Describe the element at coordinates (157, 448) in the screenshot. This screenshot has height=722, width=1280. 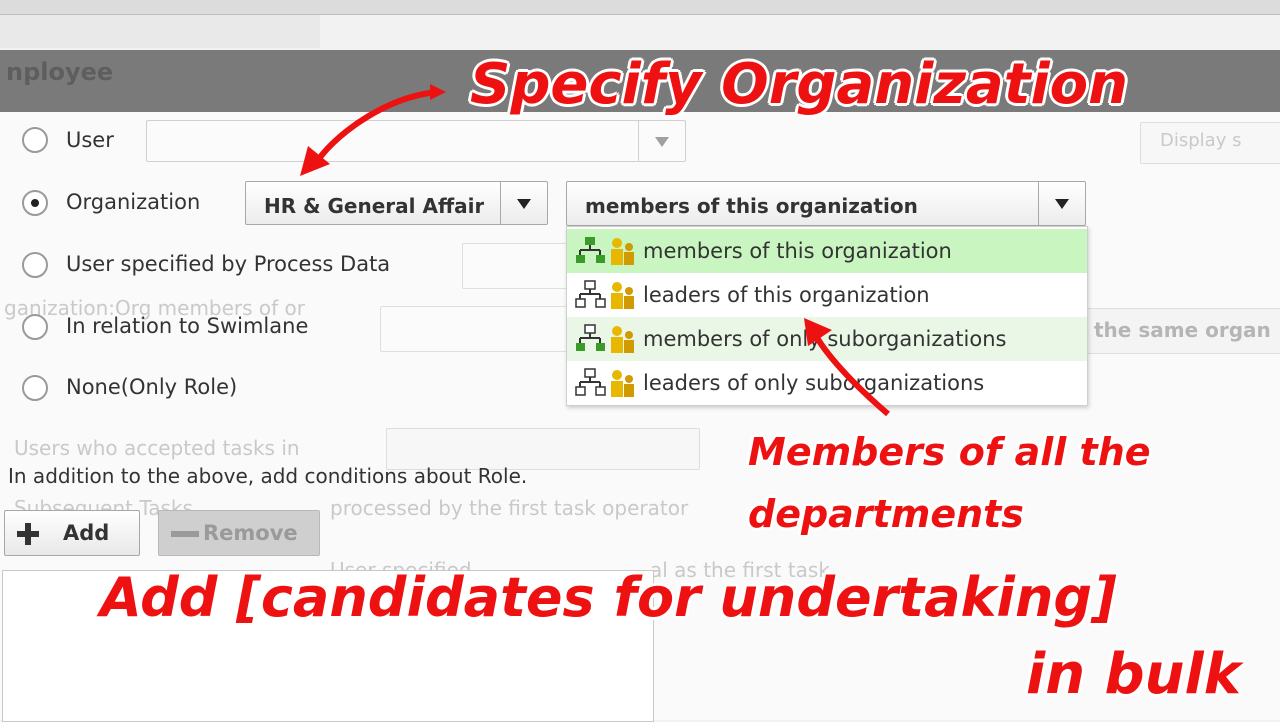
I see `accepted-tasks-text: Users who accepted tasks in` at that location.